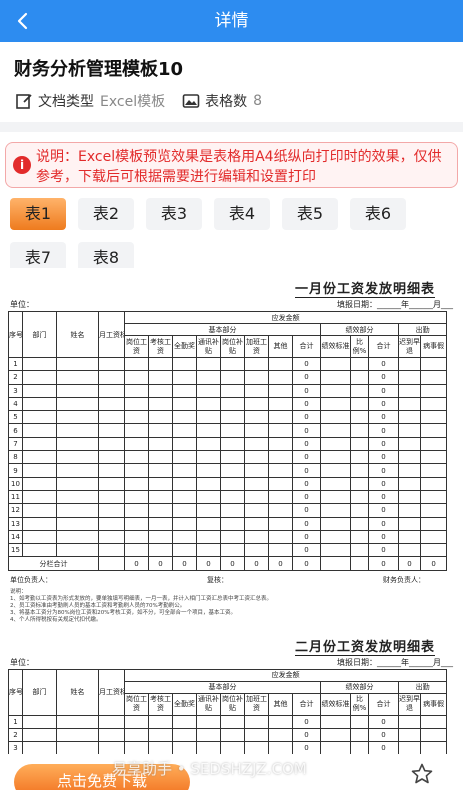 This screenshot has width=463, height=790. What do you see at coordinates (191, 101) in the screenshot?
I see `image-icon` at bounding box center [191, 101].